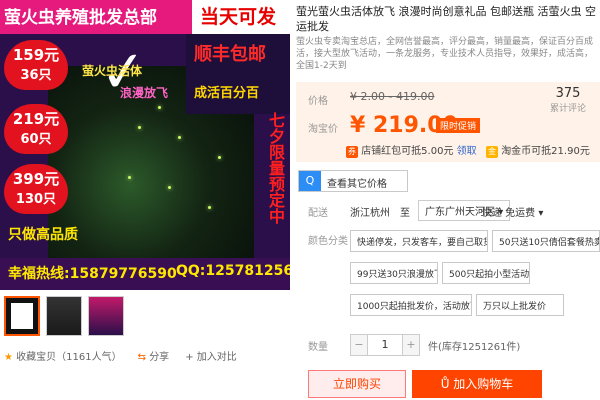 The height and width of the screenshot is (400, 600). Describe the element at coordinates (541, 213) in the screenshot. I see `chevron-down-icon: ▾` at that location.